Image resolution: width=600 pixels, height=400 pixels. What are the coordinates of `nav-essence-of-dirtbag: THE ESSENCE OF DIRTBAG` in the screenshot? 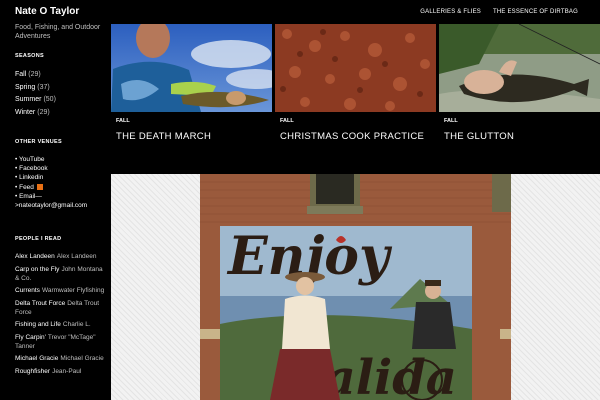 It's located at (535, 12).